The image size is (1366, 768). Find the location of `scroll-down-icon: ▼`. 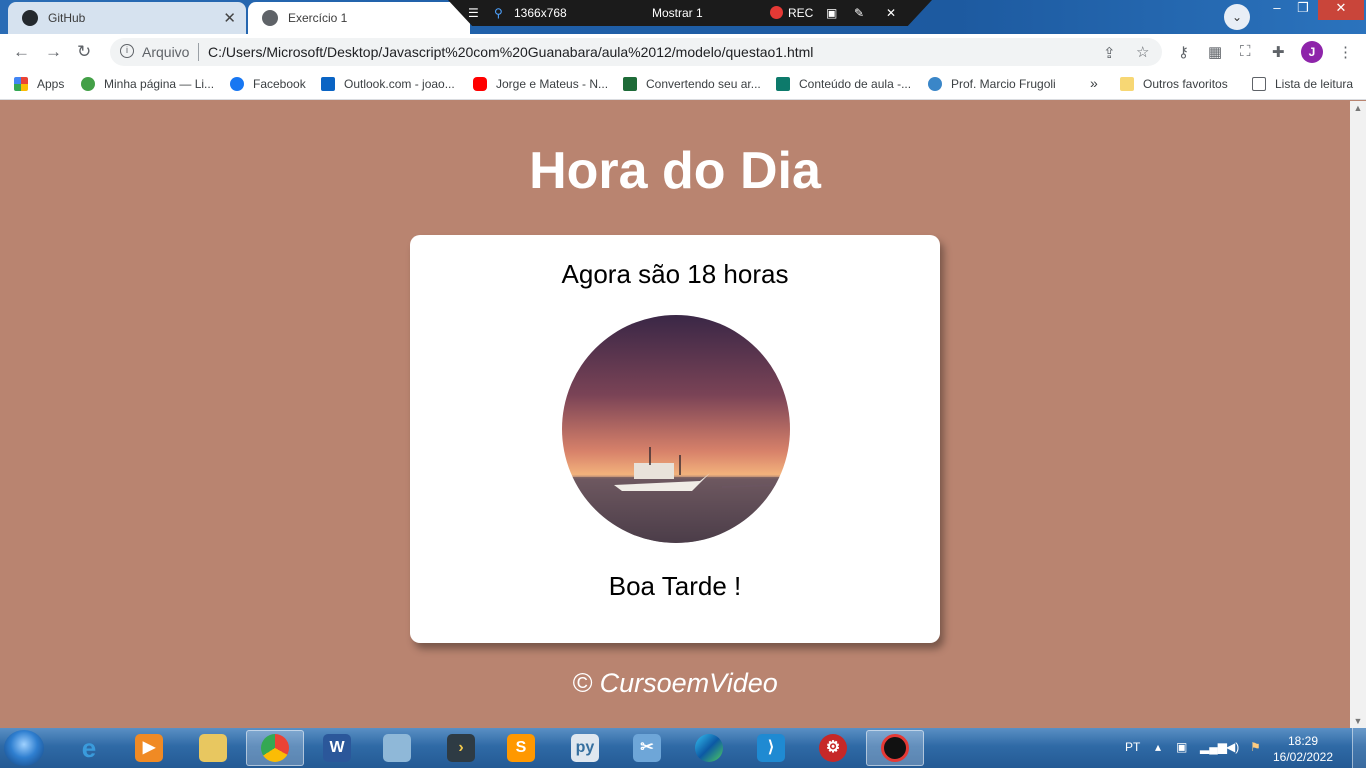

scroll-down-icon: ▼ is located at coordinates (1358, 721).